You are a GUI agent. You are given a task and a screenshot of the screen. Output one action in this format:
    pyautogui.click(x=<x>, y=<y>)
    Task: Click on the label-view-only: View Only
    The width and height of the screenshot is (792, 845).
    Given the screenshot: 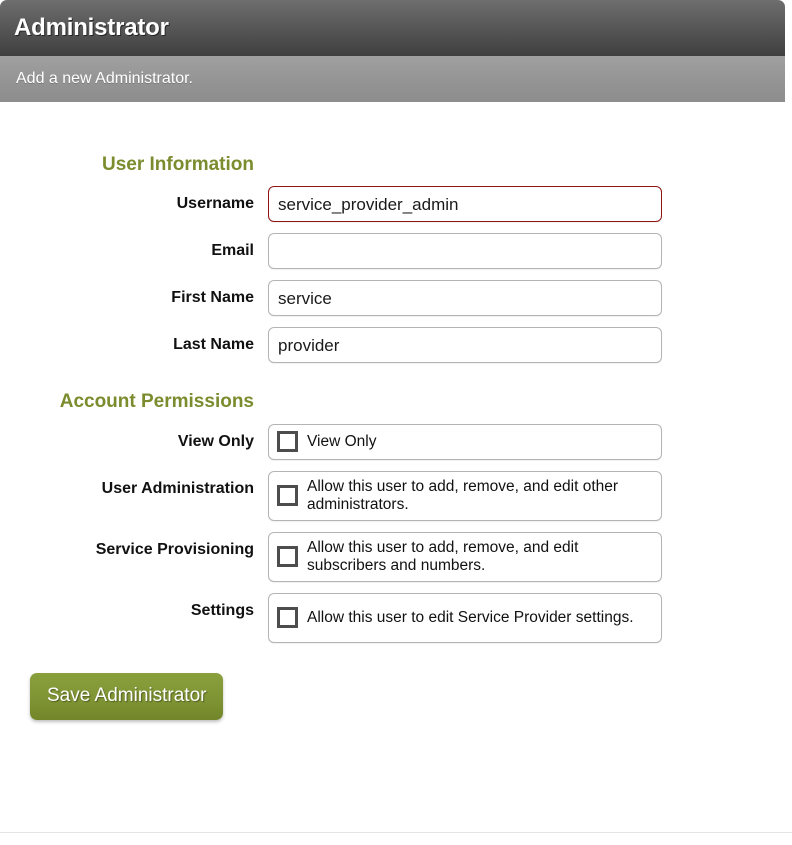 What is the action you would take?
    pyautogui.click(x=215, y=441)
    